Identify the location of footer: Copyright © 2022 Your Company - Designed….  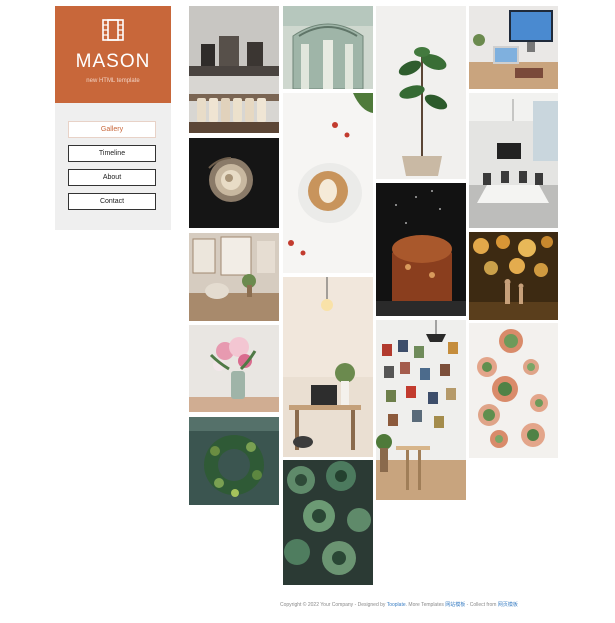
(399, 604).